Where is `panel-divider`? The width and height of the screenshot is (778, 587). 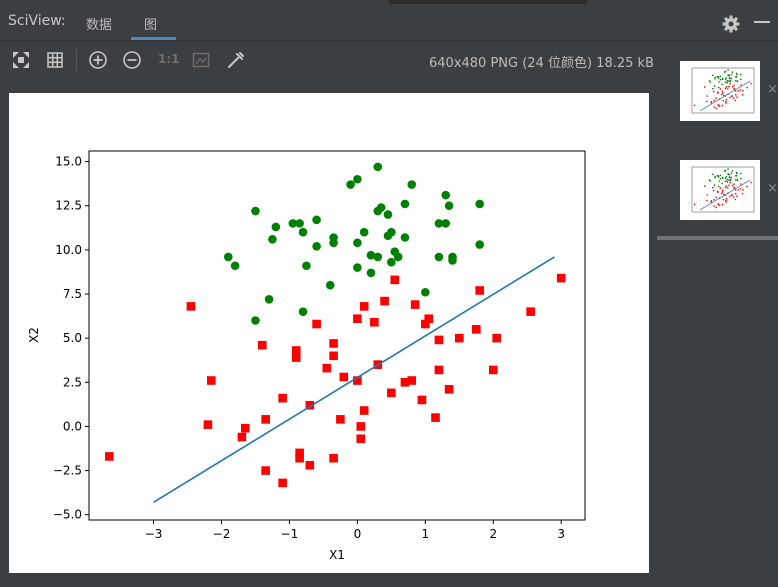
panel-divider is located at coordinates (717, 238).